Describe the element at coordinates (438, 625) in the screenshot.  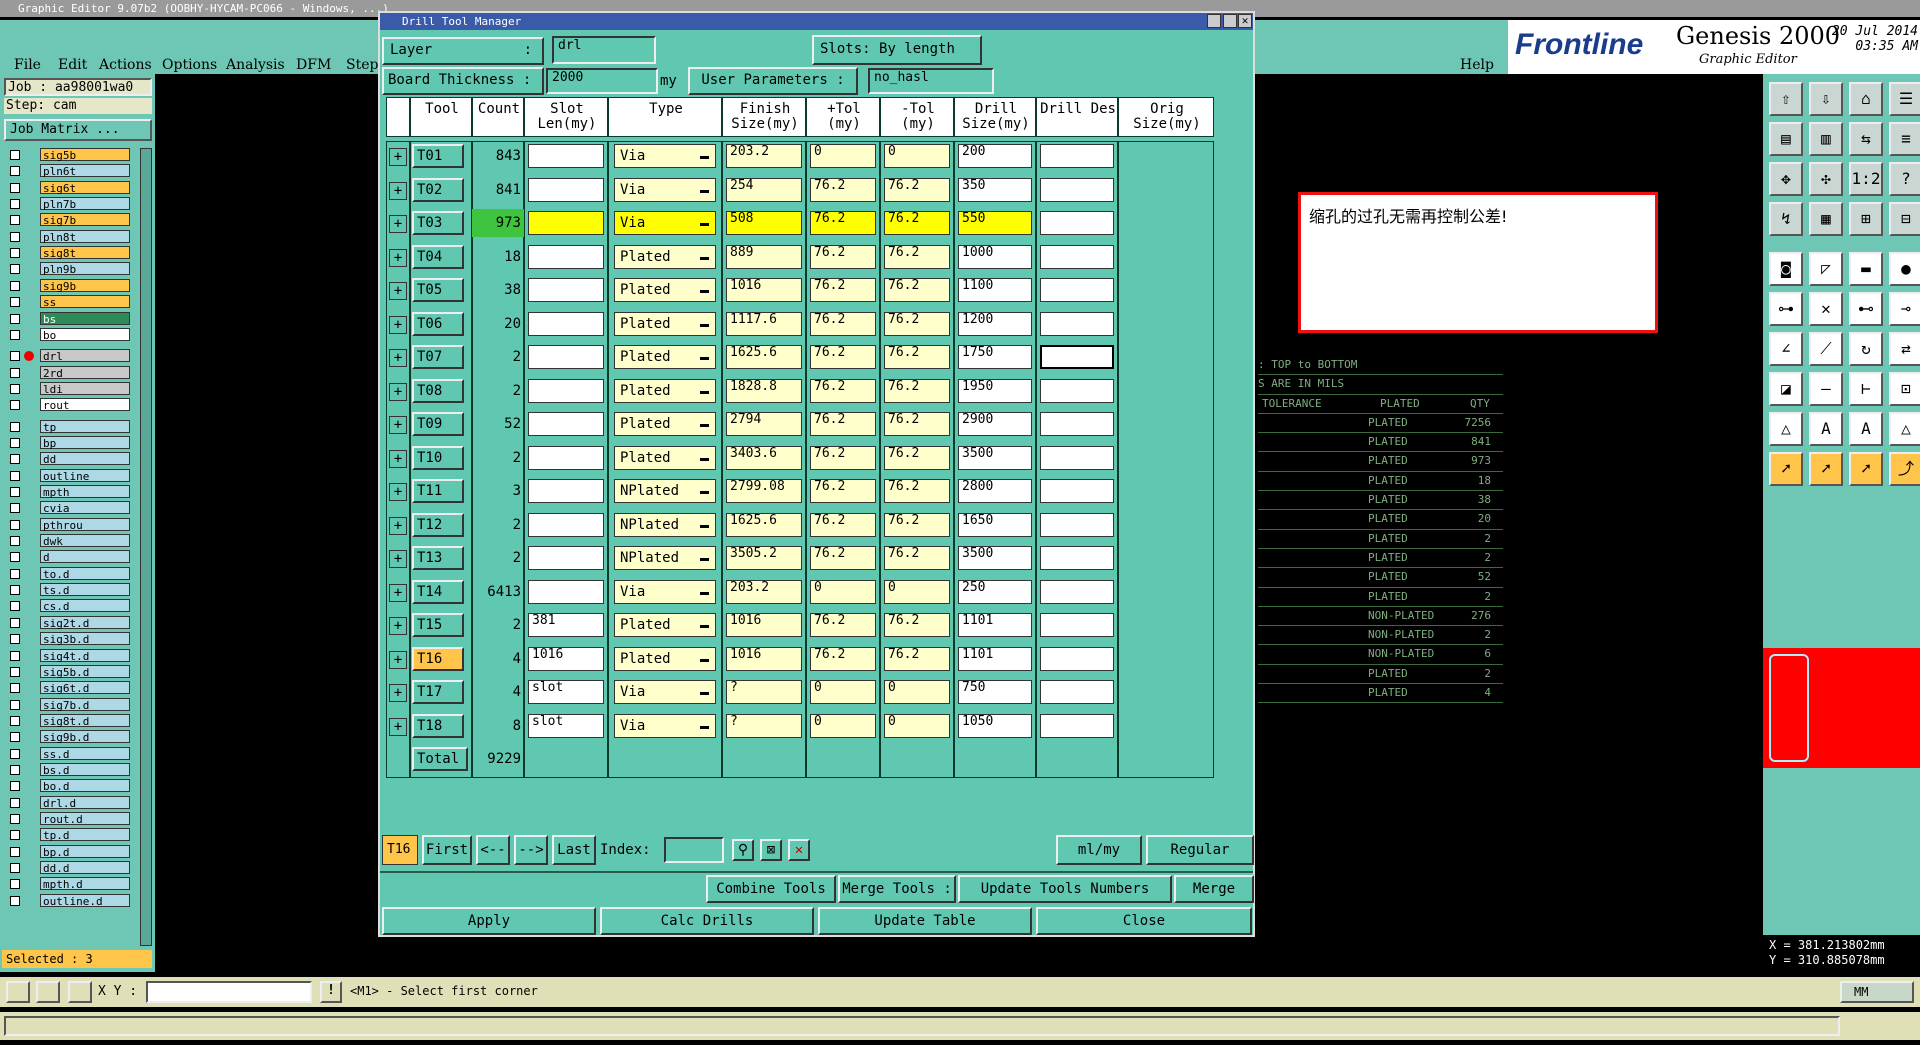
I see `tool-button: T15` at that location.